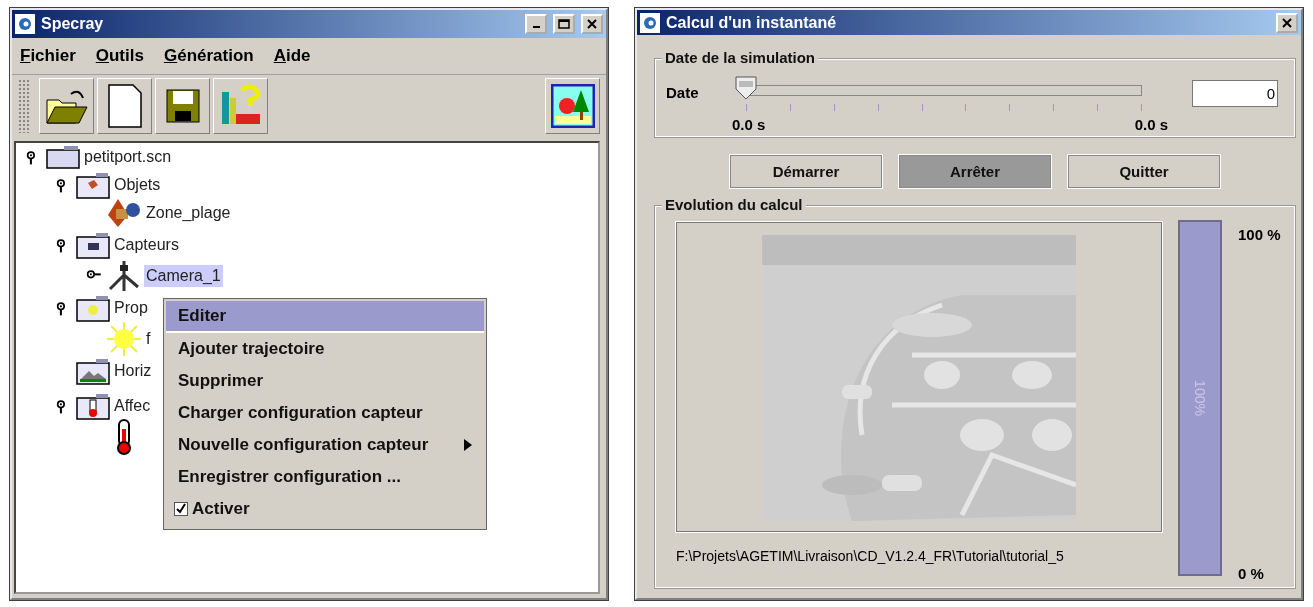  I want to click on group-title: Evolution du calcul, so click(734, 204).